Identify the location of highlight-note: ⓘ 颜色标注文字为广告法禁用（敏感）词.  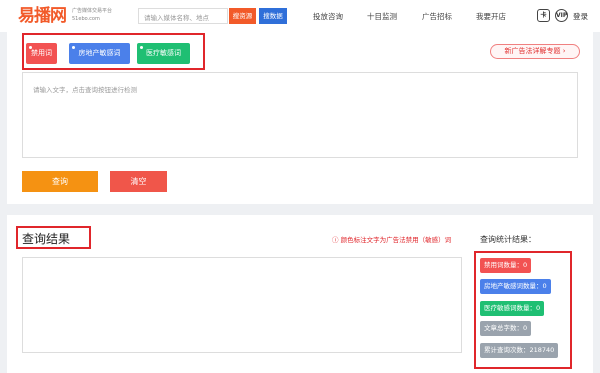
(392, 240).